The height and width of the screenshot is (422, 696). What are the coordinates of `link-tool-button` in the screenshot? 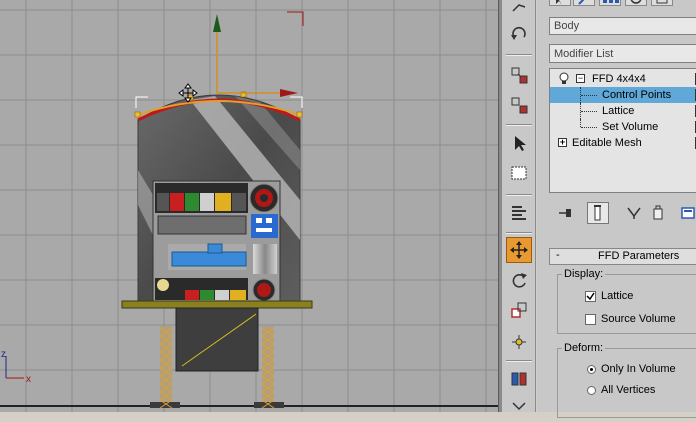 It's located at (519, 10).